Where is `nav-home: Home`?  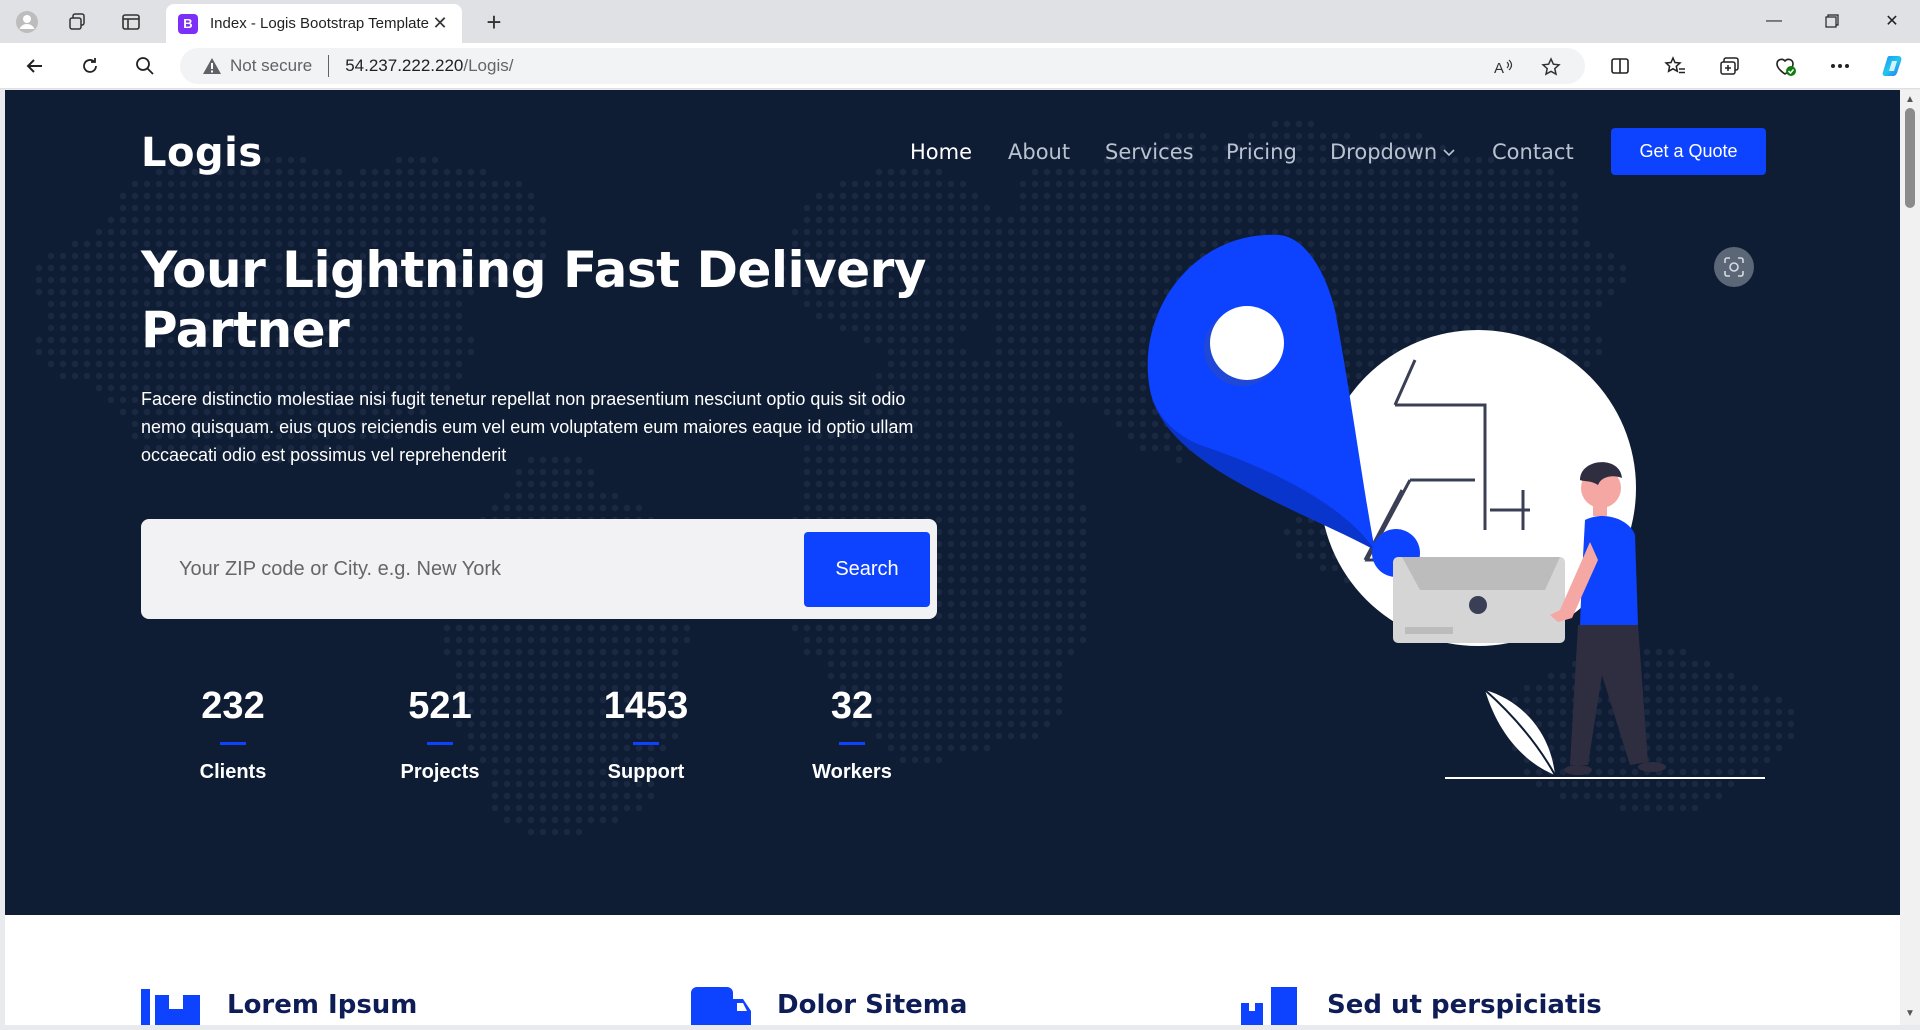 nav-home: Home is located at coordinates (941, 152).